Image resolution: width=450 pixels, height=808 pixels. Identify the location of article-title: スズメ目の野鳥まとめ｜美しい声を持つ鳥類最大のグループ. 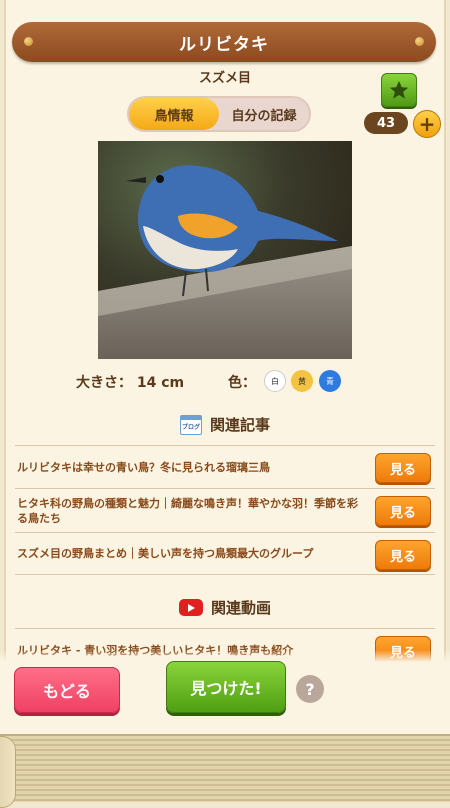
(165, 553).